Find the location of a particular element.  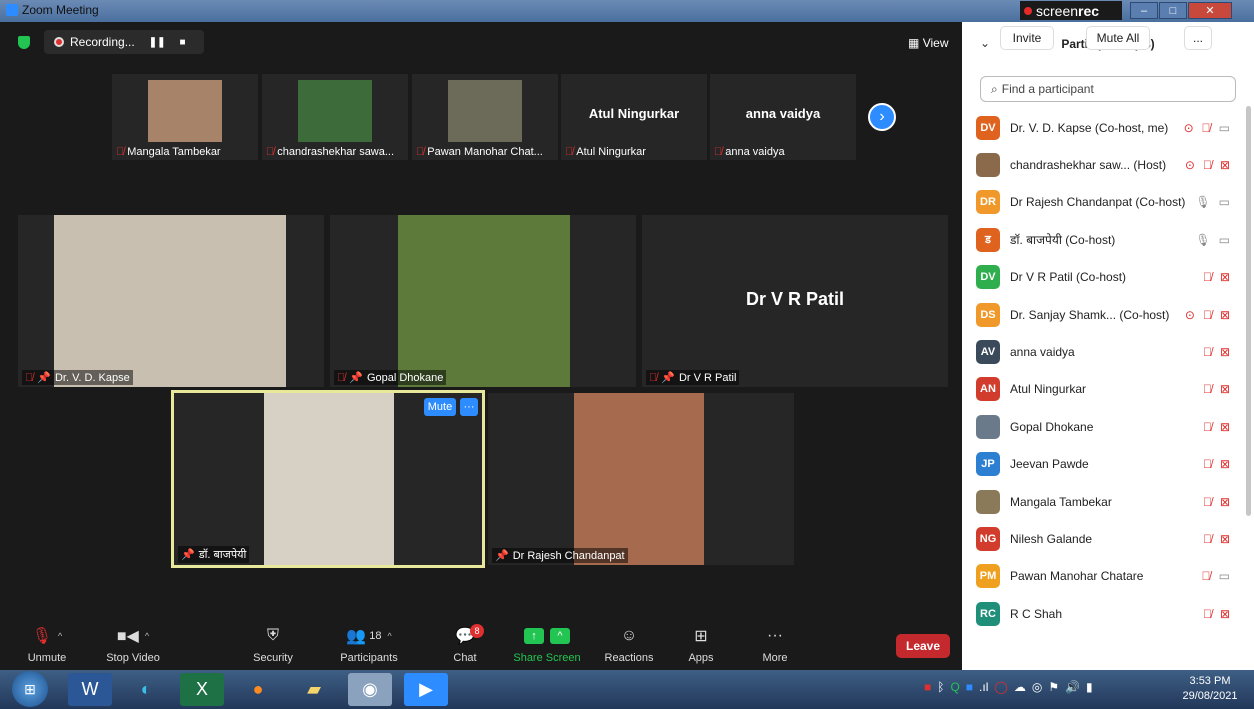

tray-blue-icon: ■ is located at coordinates (969, 687).